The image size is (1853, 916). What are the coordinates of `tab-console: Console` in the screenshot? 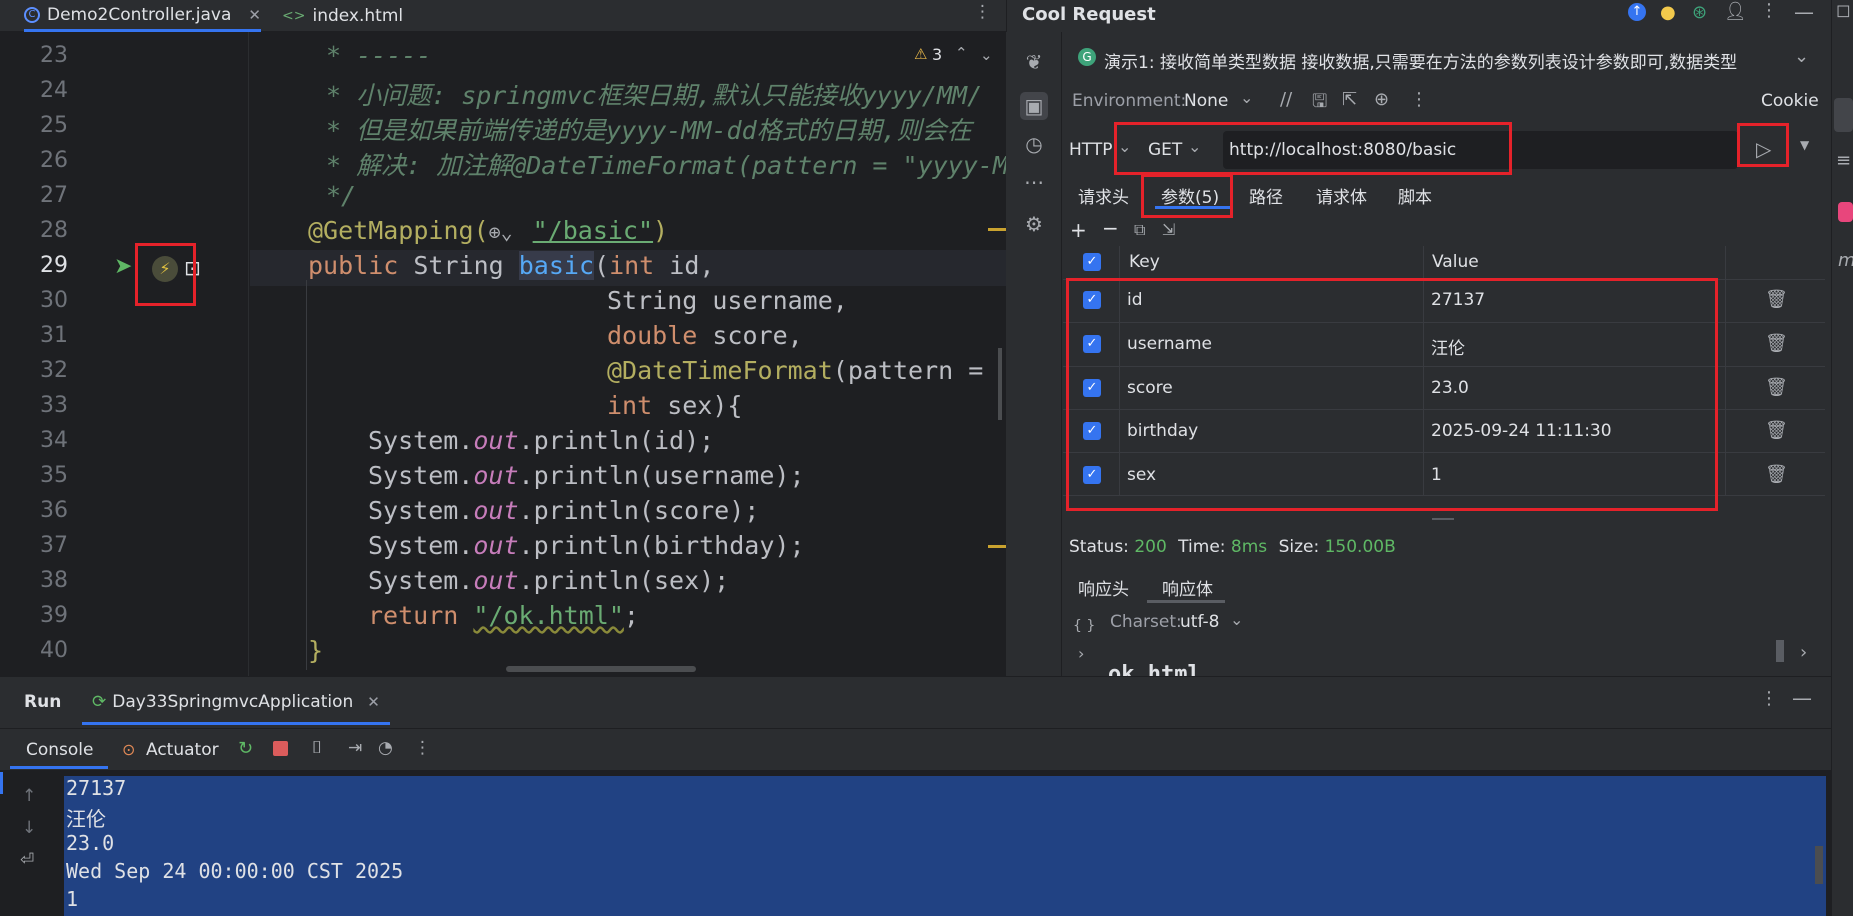 It's located at (60, 750).